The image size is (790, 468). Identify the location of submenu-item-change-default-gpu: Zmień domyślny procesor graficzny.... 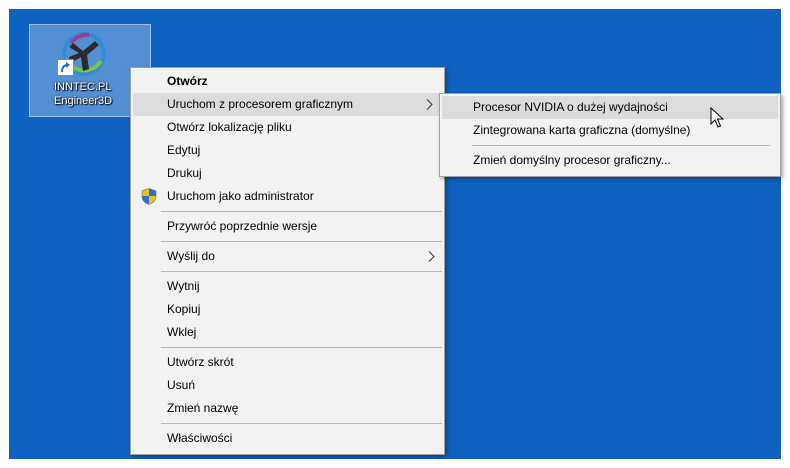
(610, 160).